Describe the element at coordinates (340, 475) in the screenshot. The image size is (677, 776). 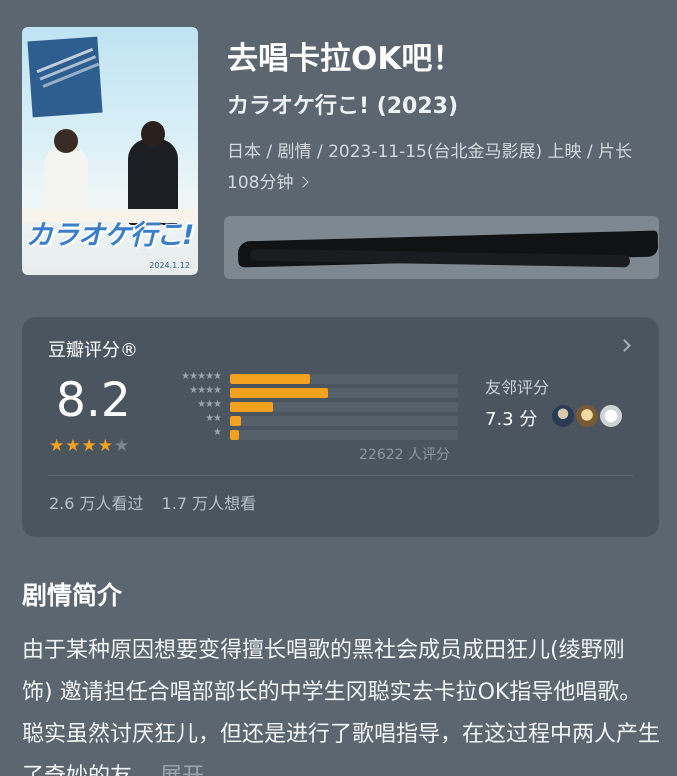
I see `divider` at that location.